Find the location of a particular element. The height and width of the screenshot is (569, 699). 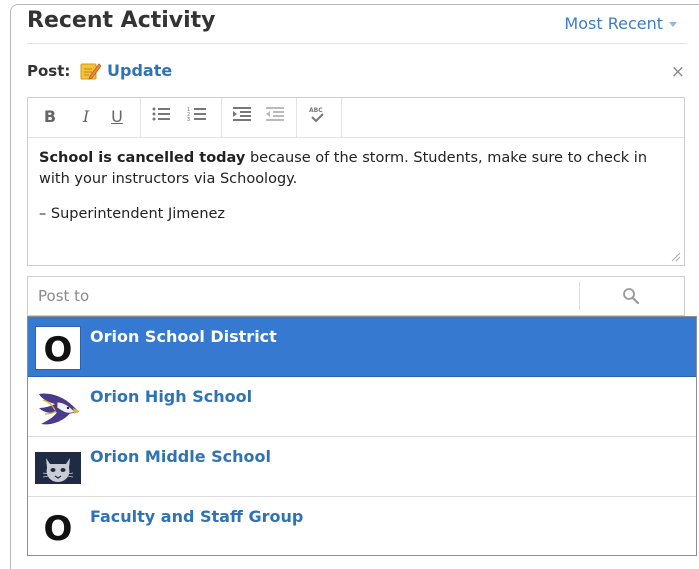

option-label: Faculty and Staff Group is located at coordinates (197, 516).